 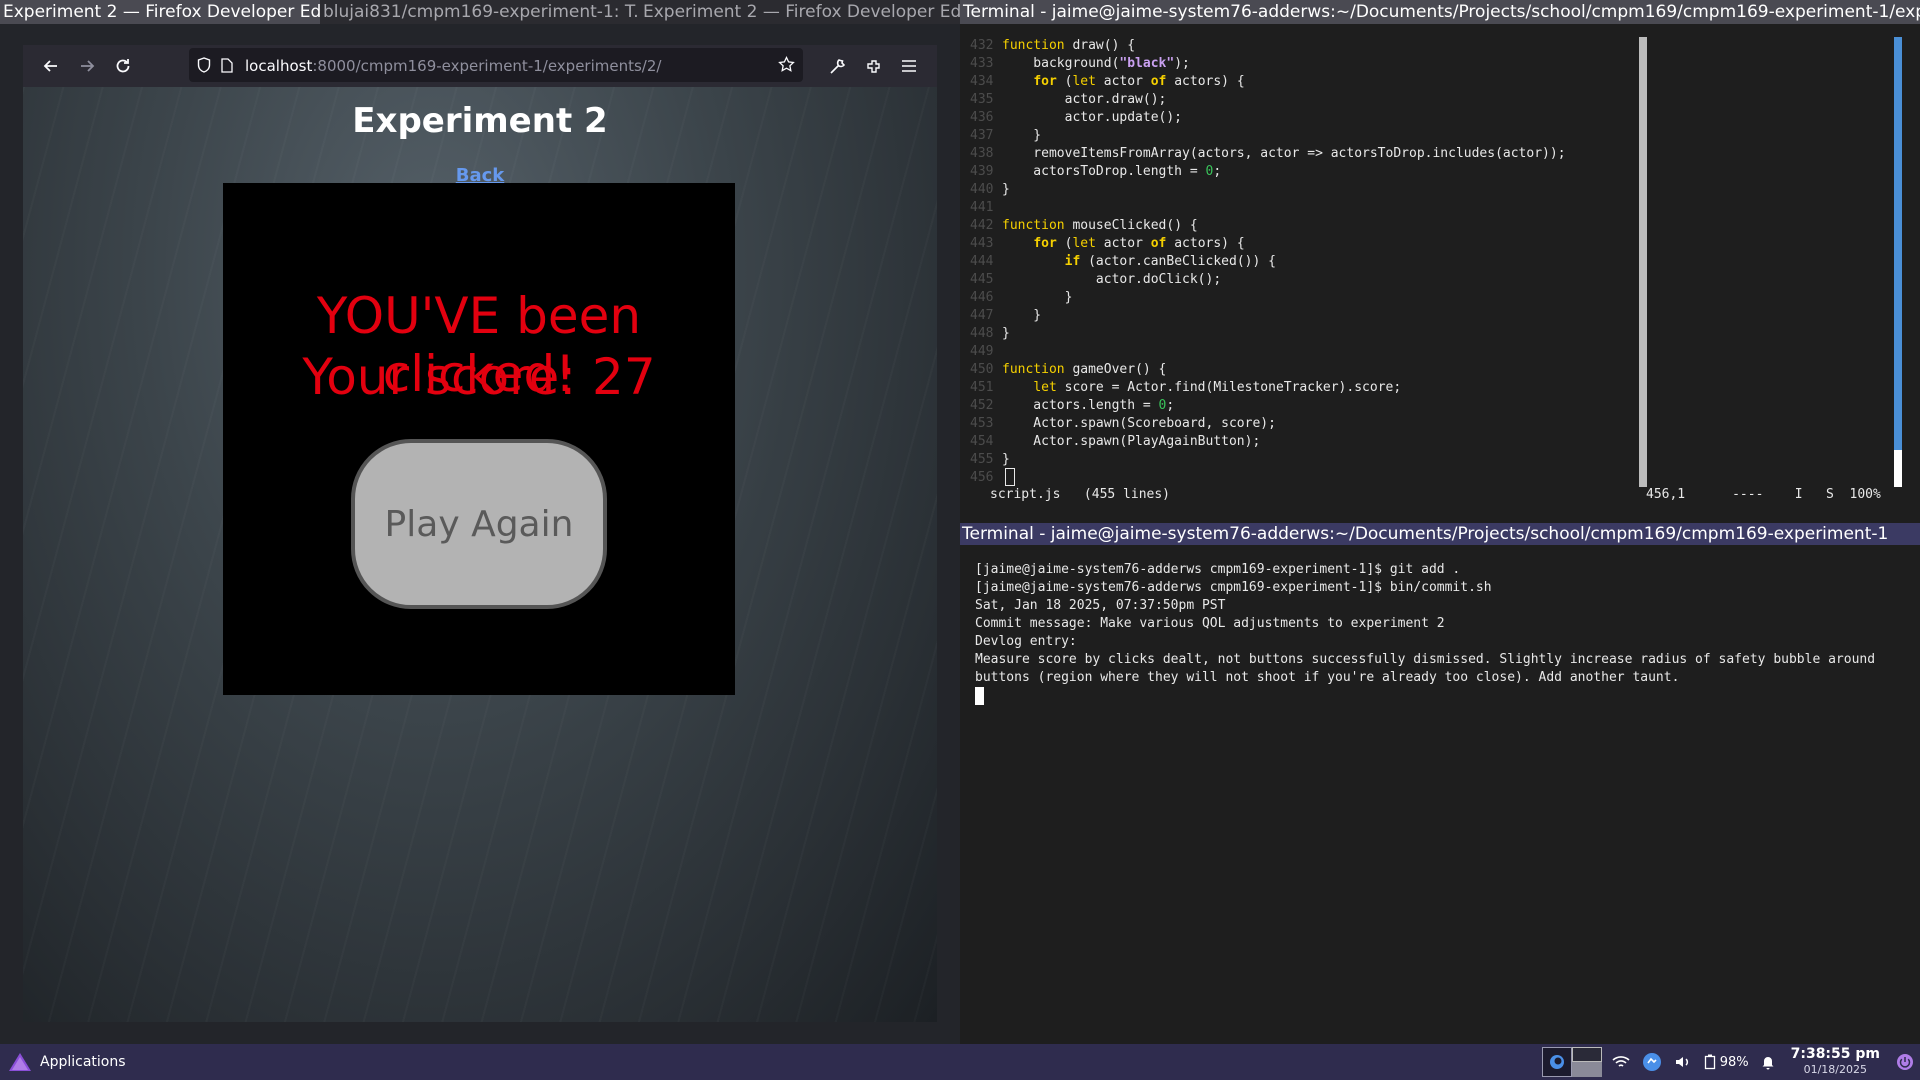 What do you see at coordinates (1268, 424) in the screenshot?
I see `code-line: 453 Actor.spawn(Scoreboard, score);` at bounding box center [1268, 424].